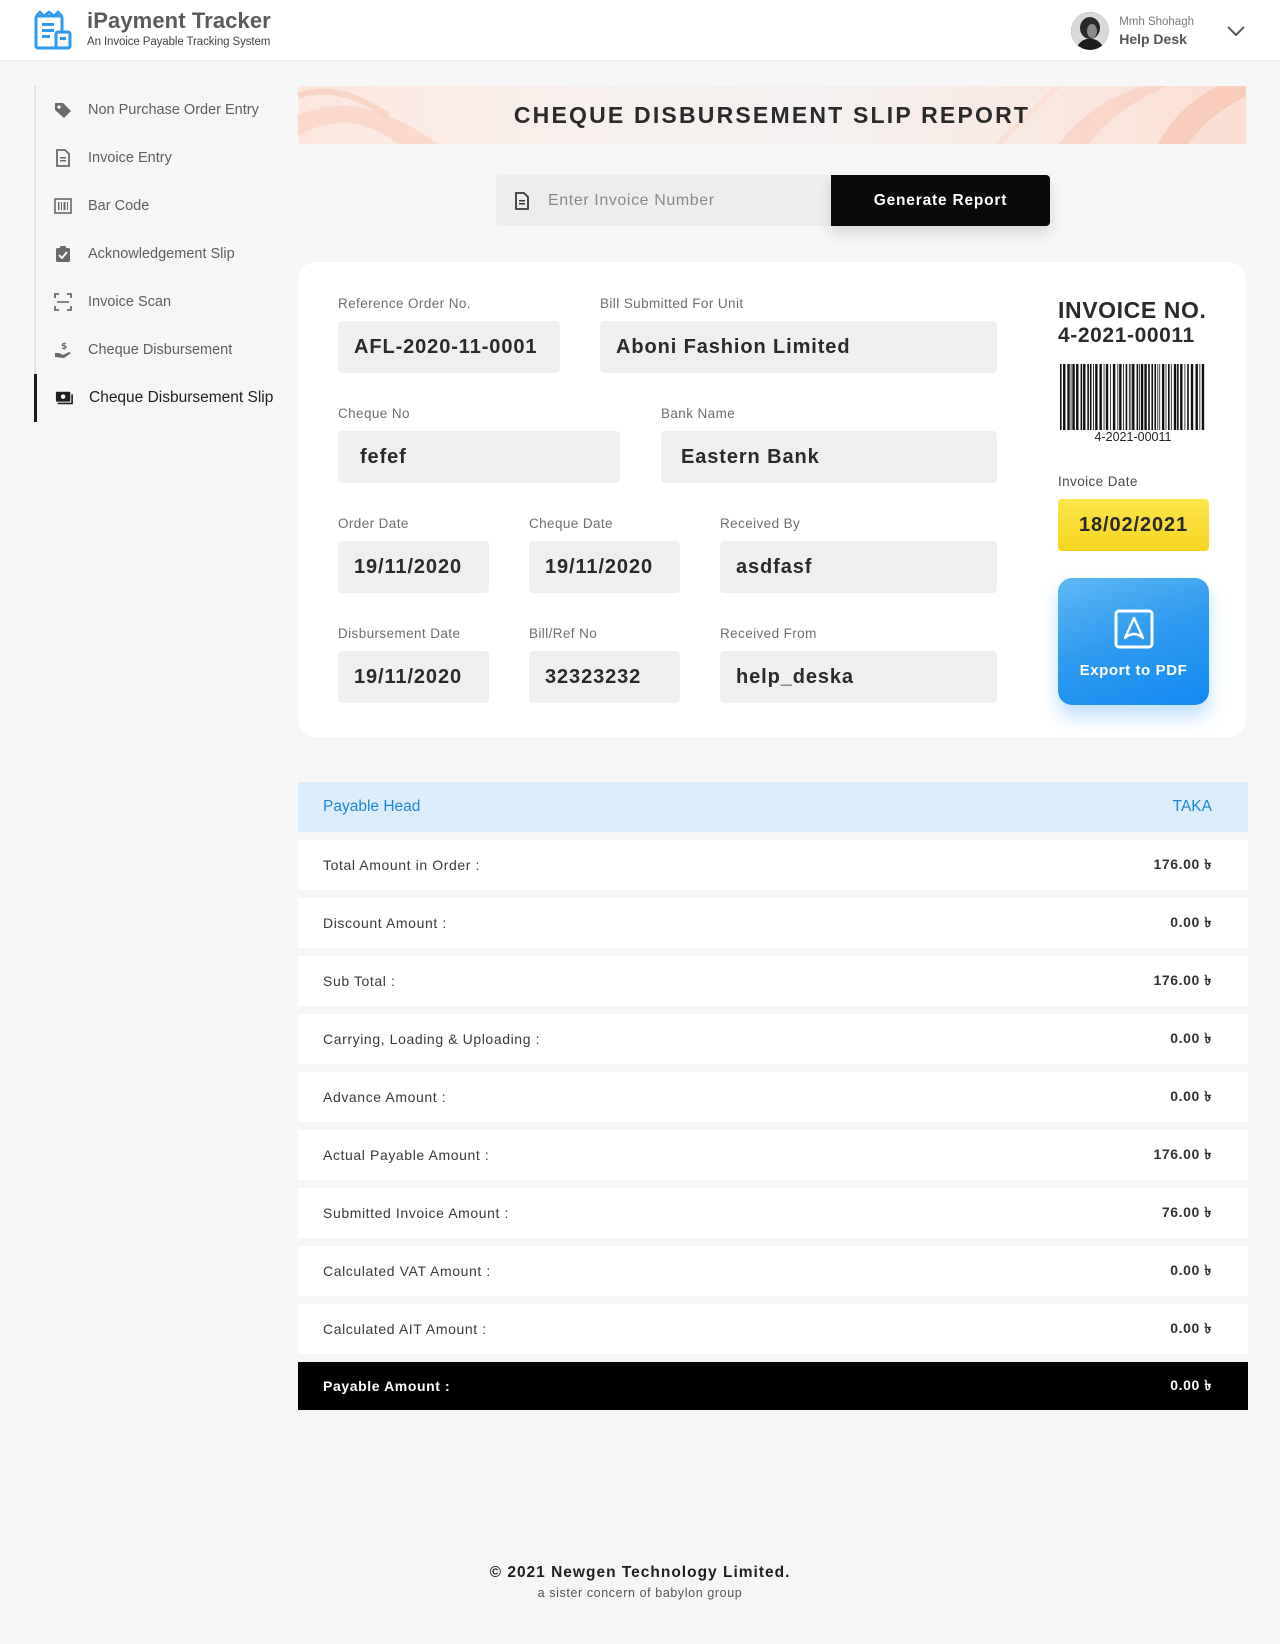 The image size is (1280, 1644). Describe the element at coordinates (563, 633) in the screenshot. I see `field-label: Bill/Ref No` at that location.